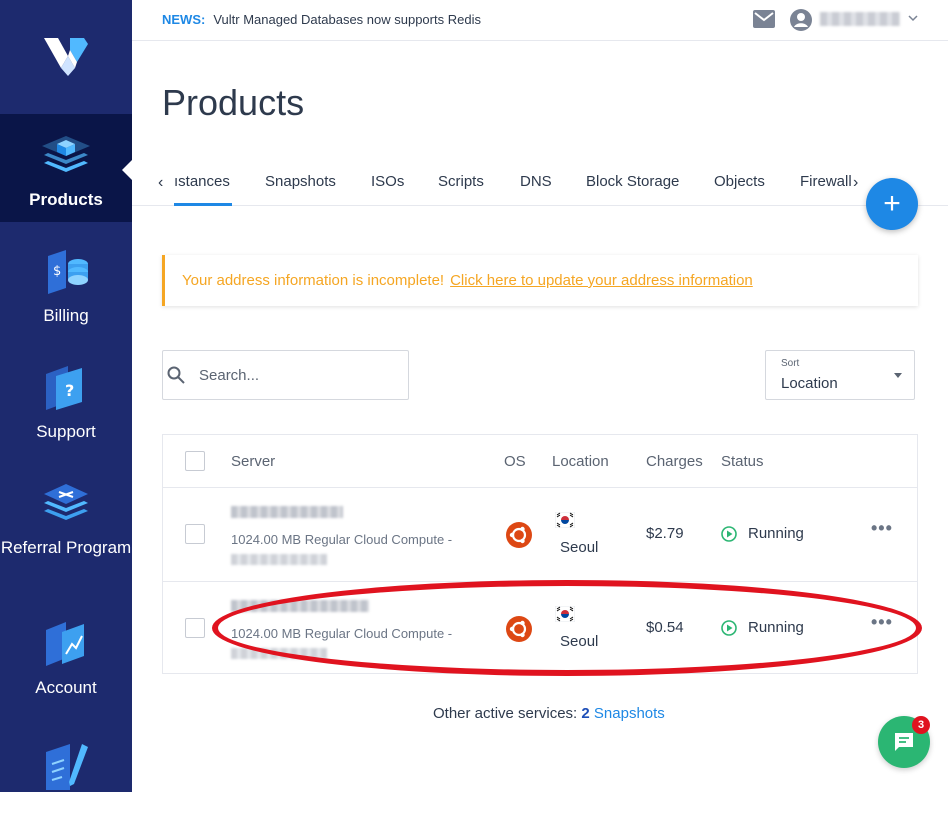  I want to click on tab-block-storage: Block Storage, so click(632, 181).